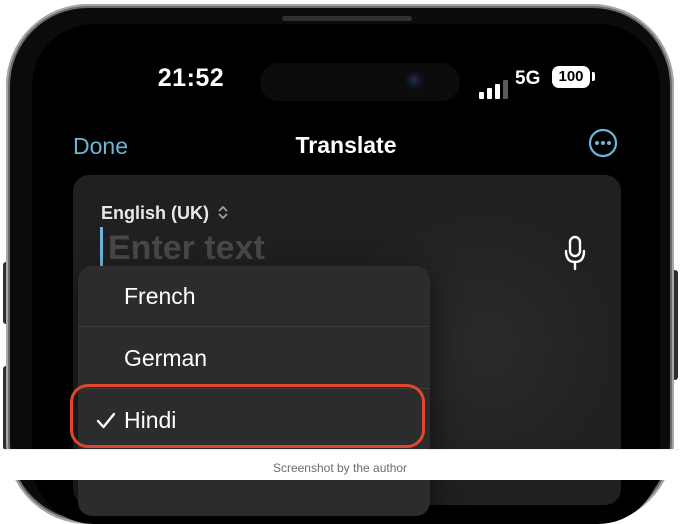 The image size is (680, 524). What do you see at coordinates (346, 145) in the screenshot?
I see `page-title: Translate` at bounding box center [346, 145].